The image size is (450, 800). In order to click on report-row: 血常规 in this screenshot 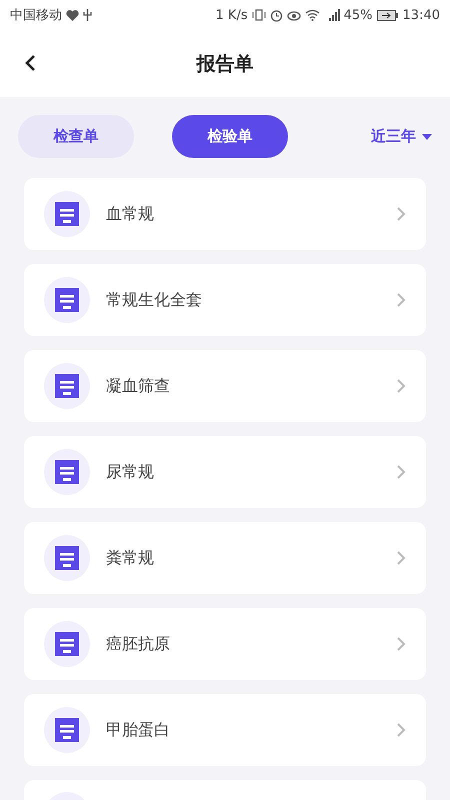, I will do `click(225, 214)`.